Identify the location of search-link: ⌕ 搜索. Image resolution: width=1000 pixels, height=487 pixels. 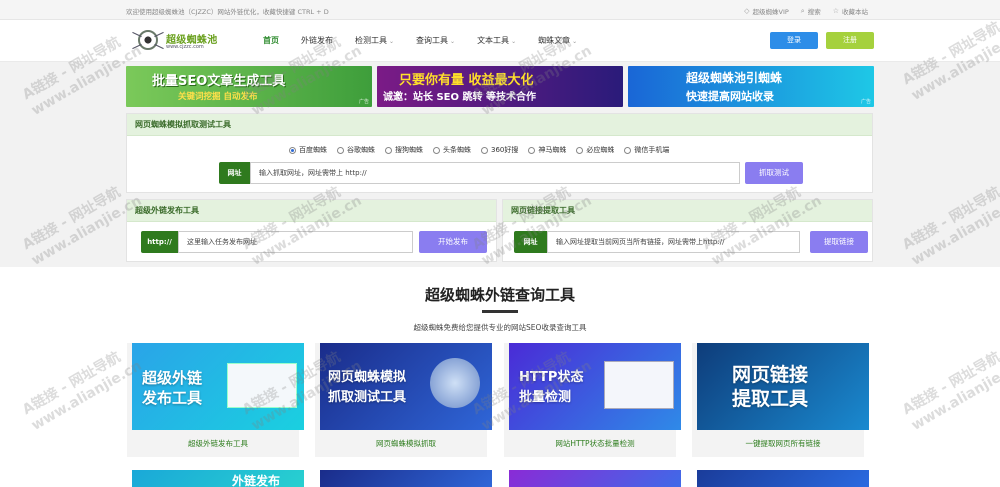
(810, 11).